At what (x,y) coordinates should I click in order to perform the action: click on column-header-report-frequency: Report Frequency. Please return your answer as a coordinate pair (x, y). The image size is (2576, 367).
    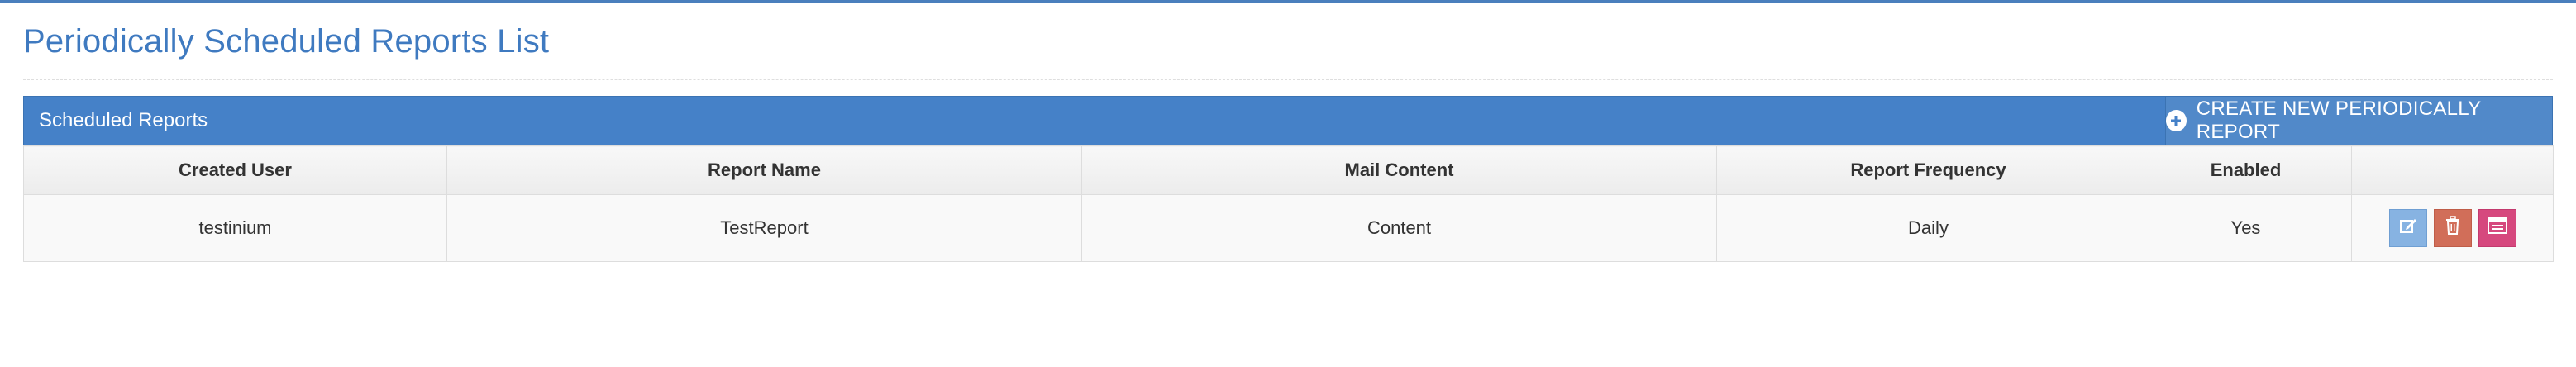
    Looking at the image, I should click on (1928, 170).